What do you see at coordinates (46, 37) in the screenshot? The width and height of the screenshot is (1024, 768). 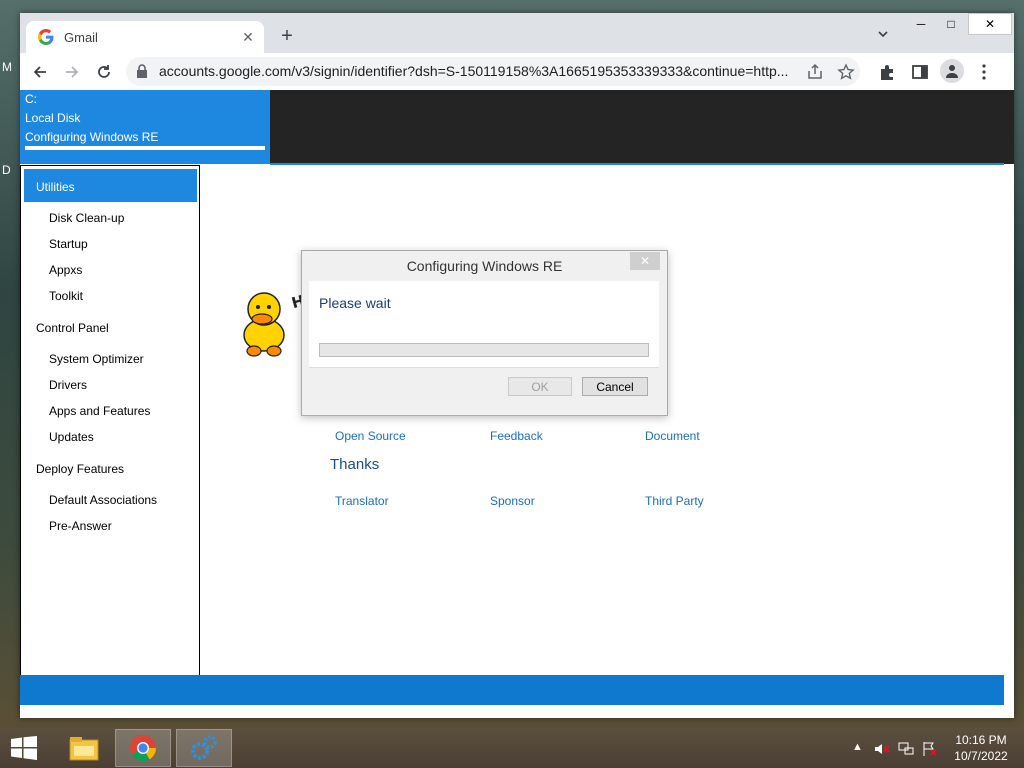 I see `google-g-icon` at bounding box center [46, 37].